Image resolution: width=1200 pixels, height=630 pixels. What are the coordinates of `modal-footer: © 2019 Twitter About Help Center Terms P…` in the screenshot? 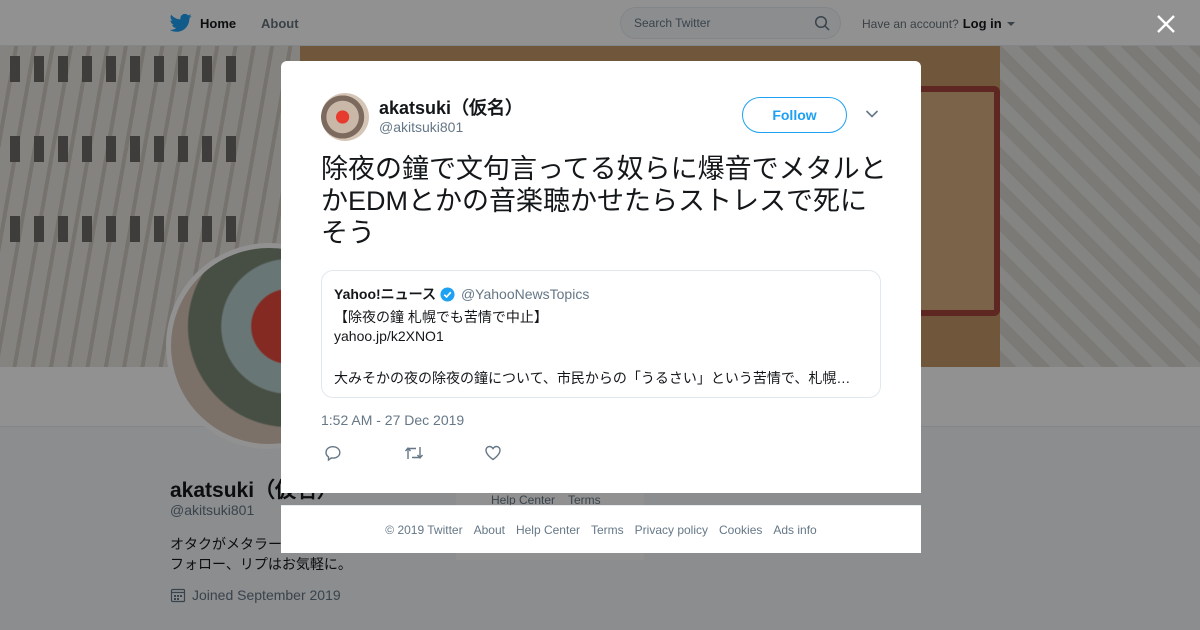 It's located at (601, 529).